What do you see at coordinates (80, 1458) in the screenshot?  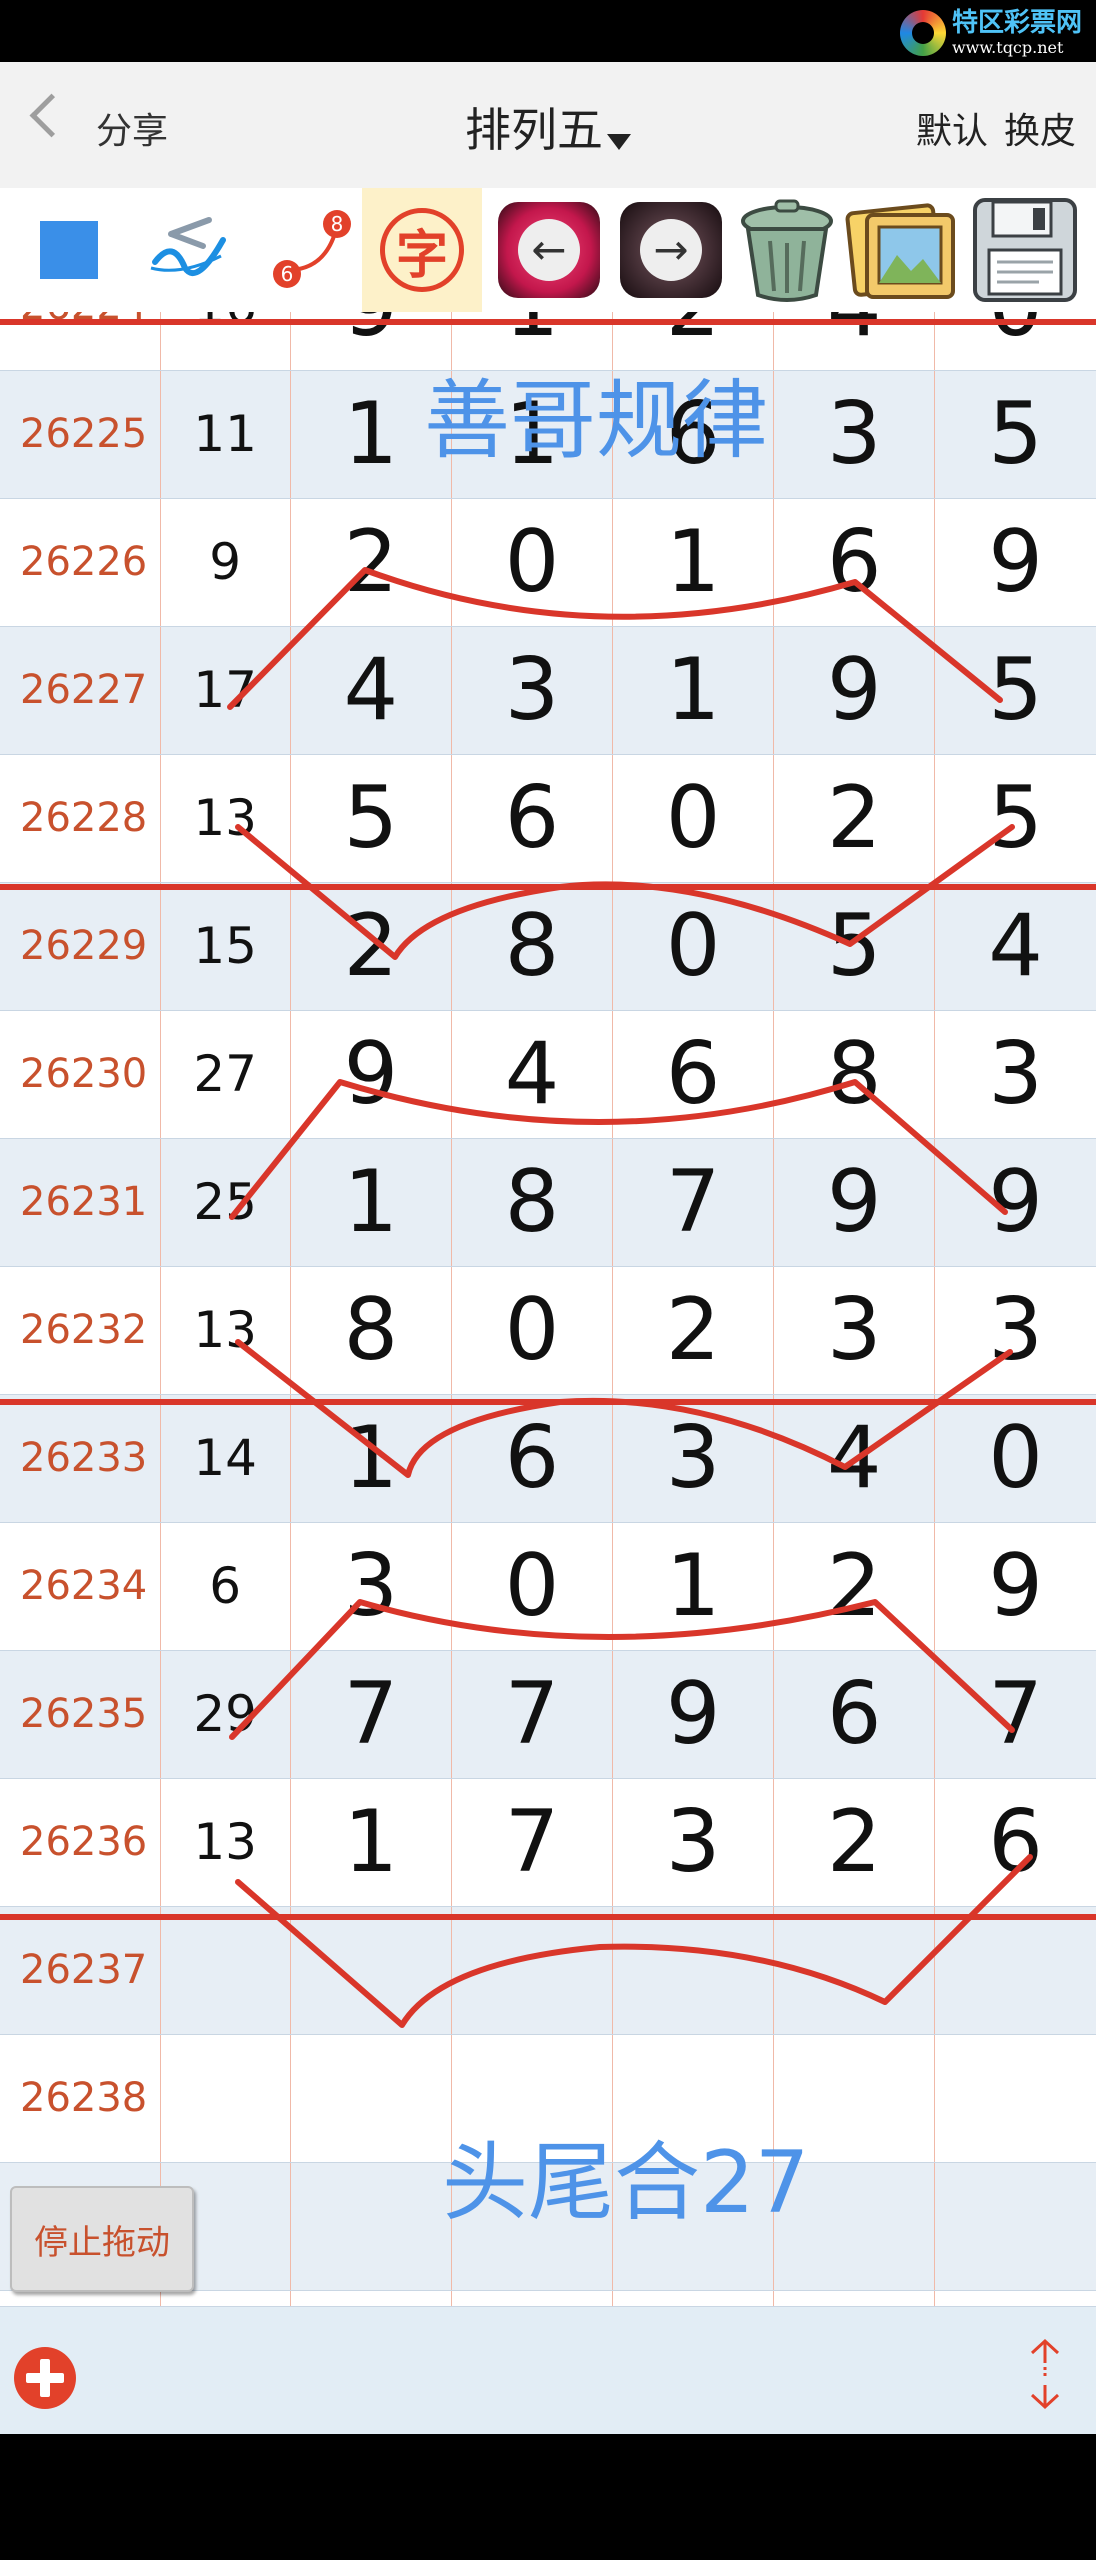 I see `issue-cell: 26233` at bounding box center [80, 1458].